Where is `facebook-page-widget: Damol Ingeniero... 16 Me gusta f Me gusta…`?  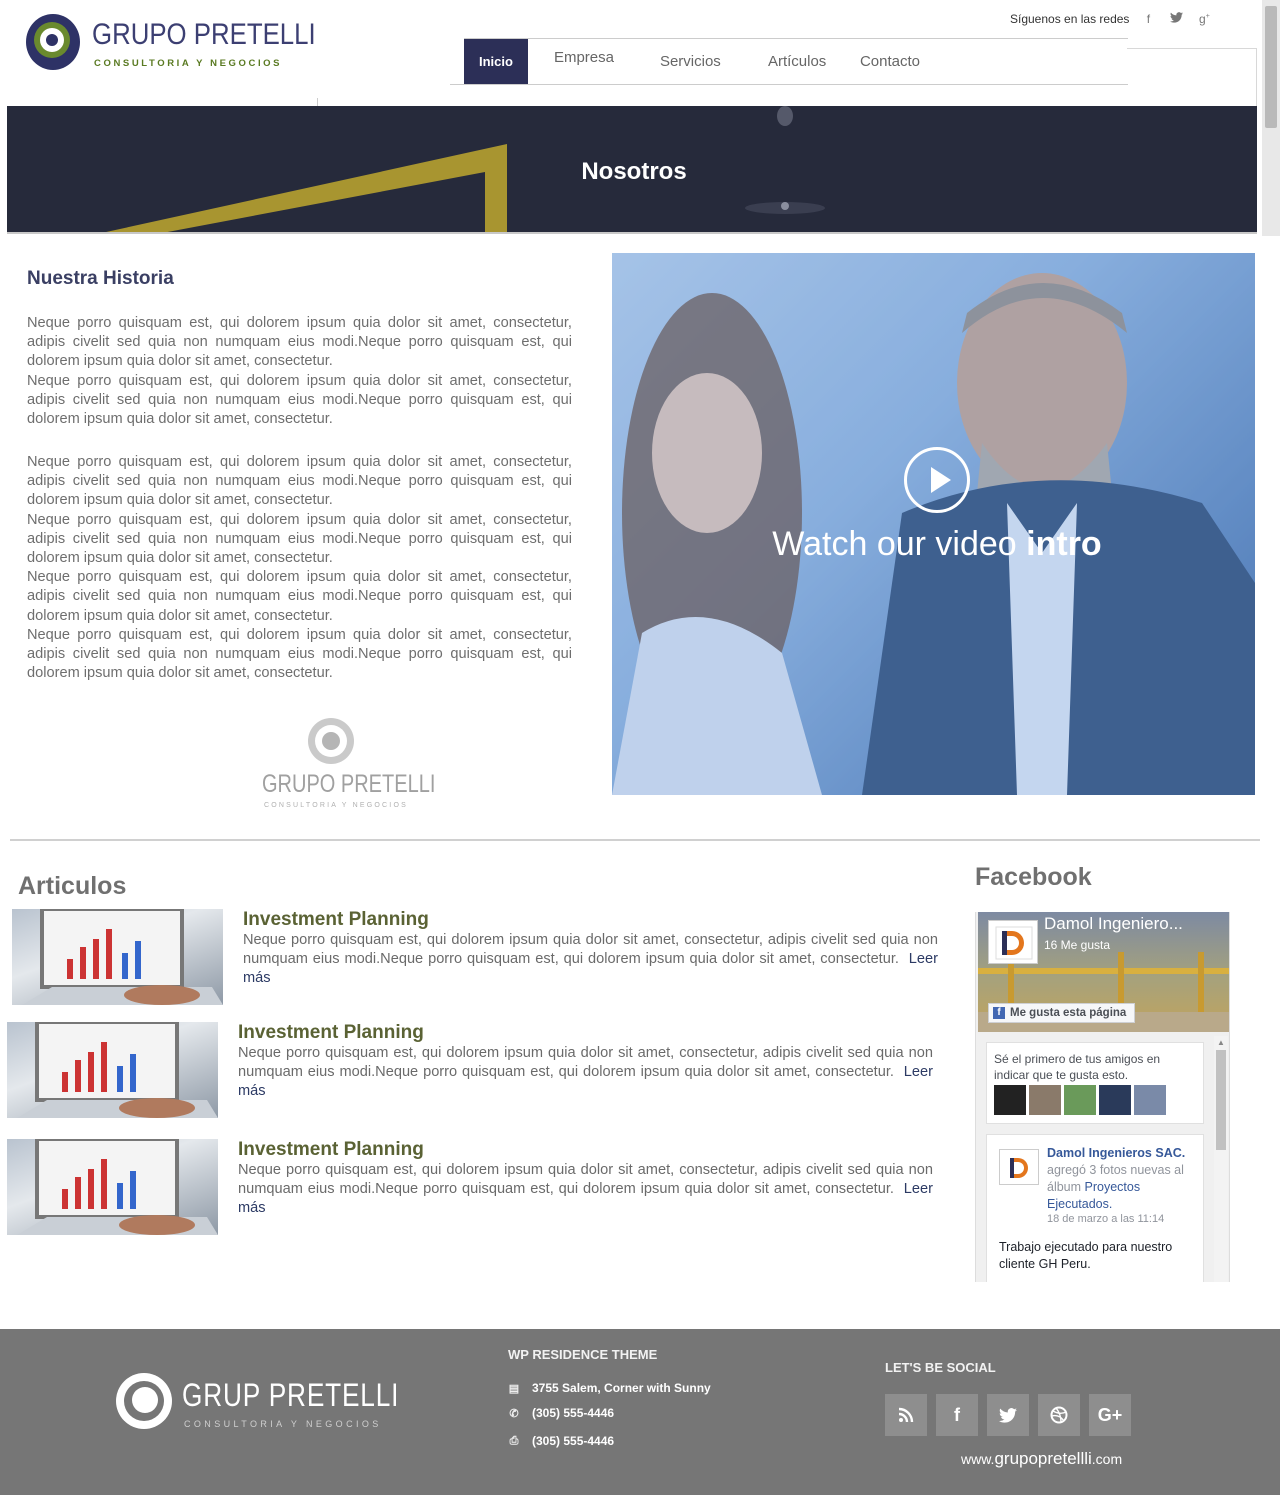 facebook-page-widget: Damol Ingeniero... 16 Me gusta f Me gusta… is located at coordinates (1102, 1097).